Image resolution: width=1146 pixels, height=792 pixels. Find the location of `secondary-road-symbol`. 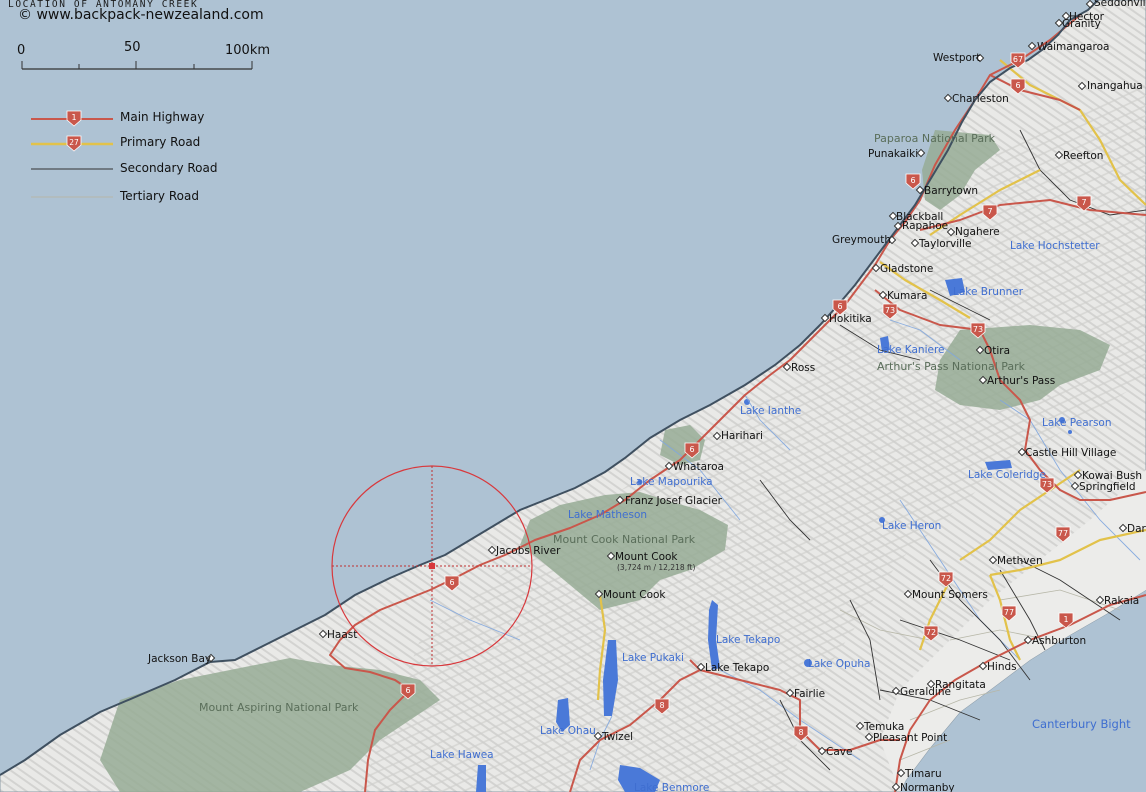

secondary-road-symbol is located at coordinates (72, 169).